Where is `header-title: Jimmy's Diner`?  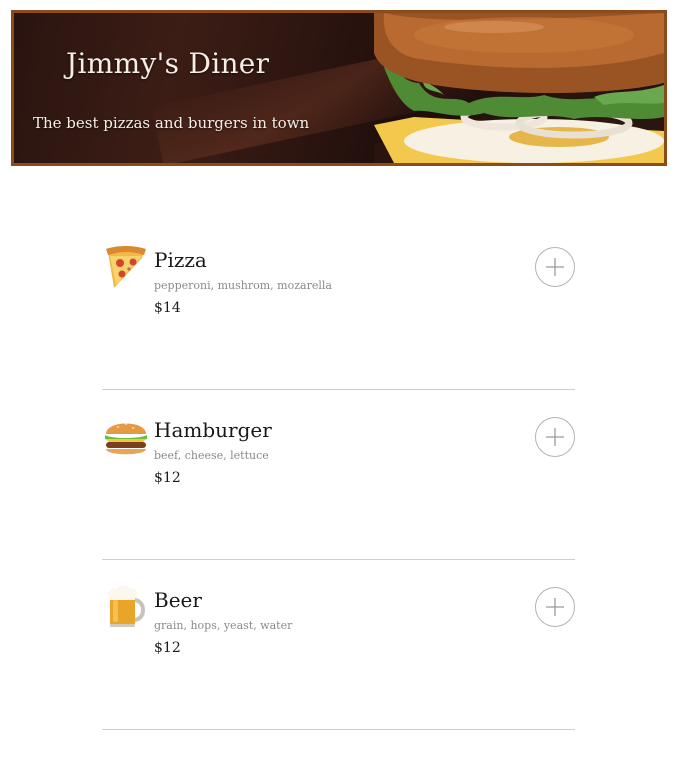 header-title: Jimmy's Diner is located at coordinates (168, 63).